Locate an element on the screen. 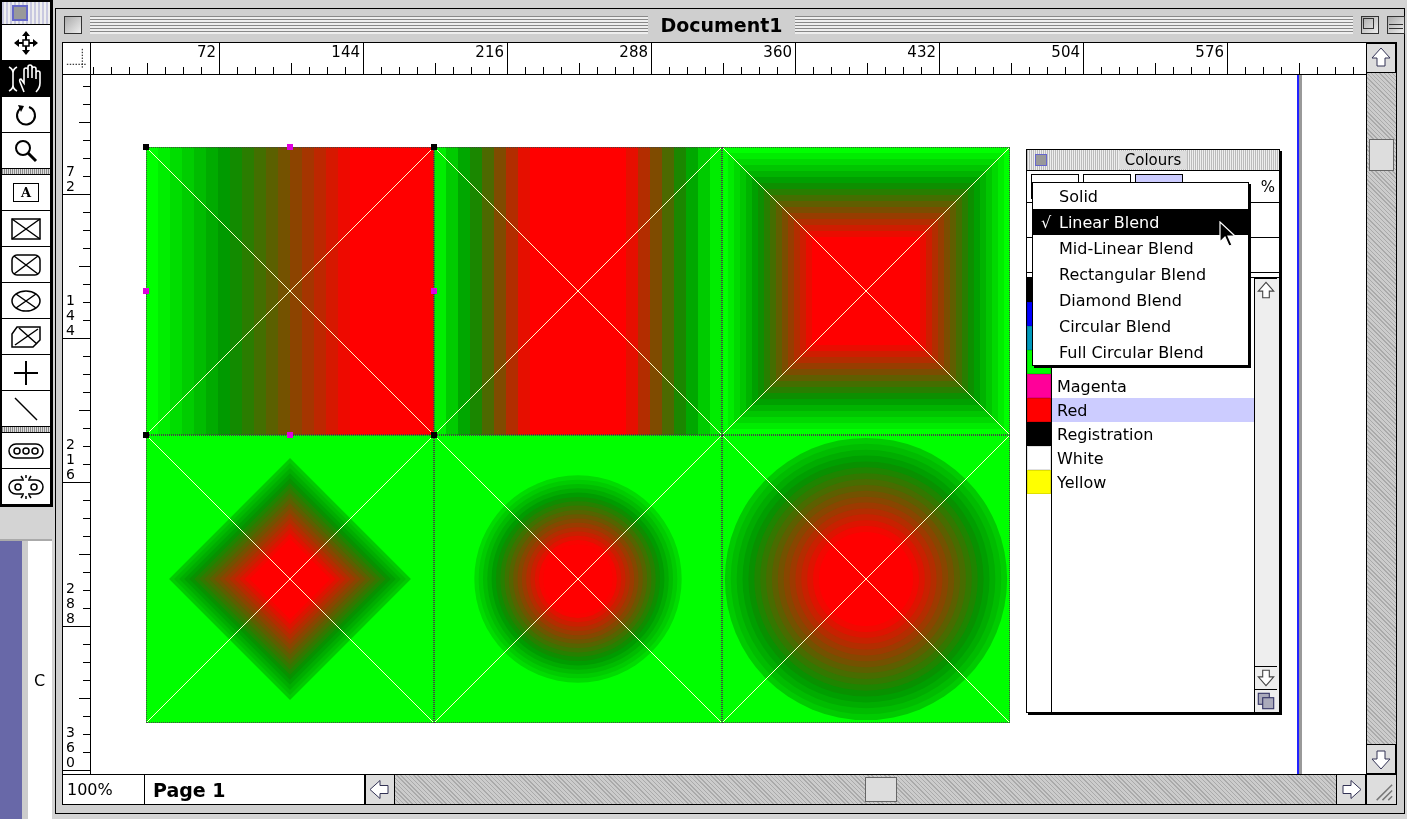 Image resolution: width=1407 pixels, height=819 pixels. window-text: C is located at coordinates (40, 680).